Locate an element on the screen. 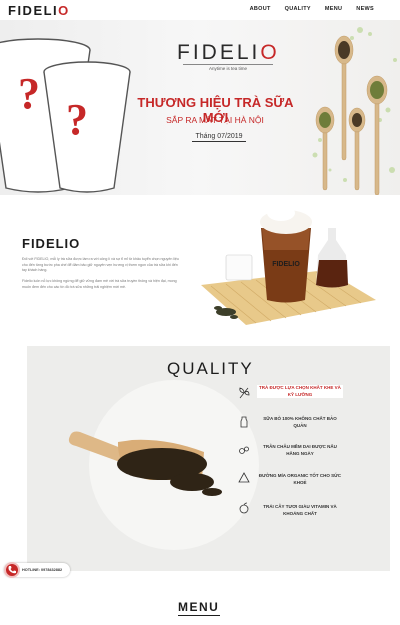  hotline-text: HOTLINE: 0978432882 is located at coordinates (42, 569).